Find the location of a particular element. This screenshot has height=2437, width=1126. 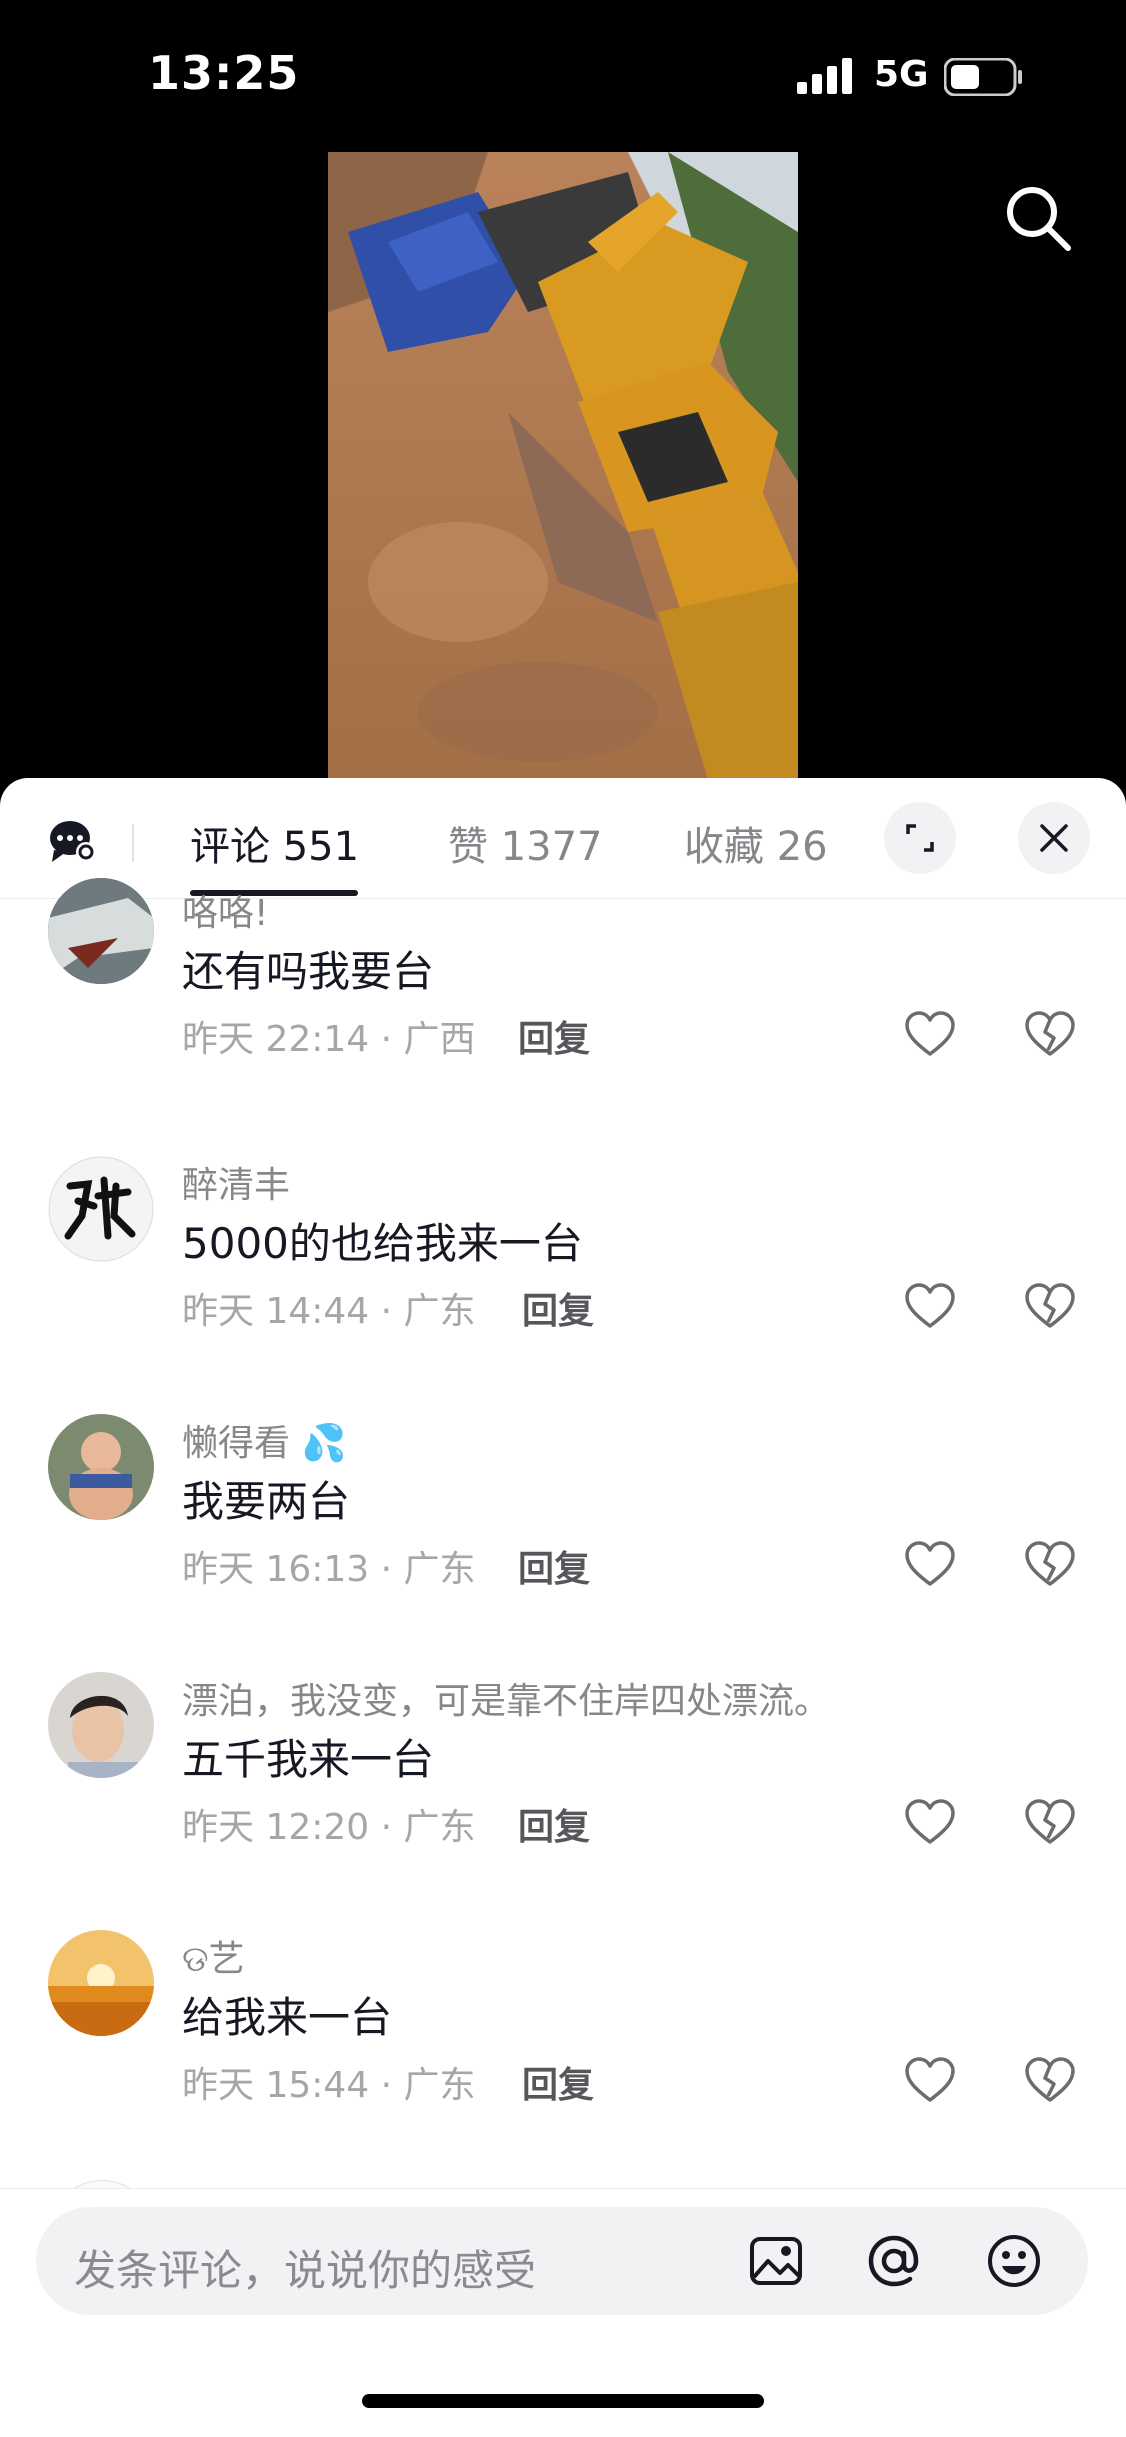

close-icon is located at coordinates (1054, 838).